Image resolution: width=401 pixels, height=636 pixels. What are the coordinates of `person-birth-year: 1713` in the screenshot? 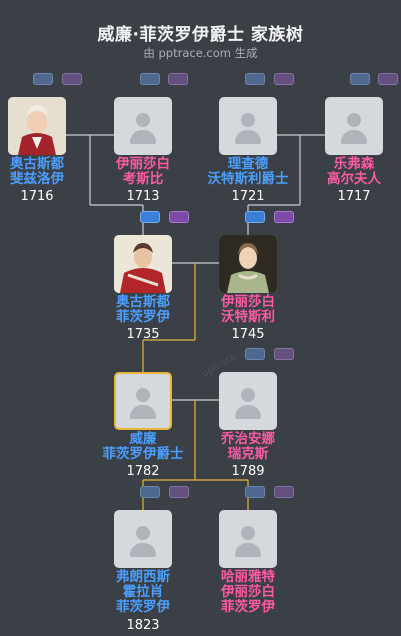 It's located at (143, 196).